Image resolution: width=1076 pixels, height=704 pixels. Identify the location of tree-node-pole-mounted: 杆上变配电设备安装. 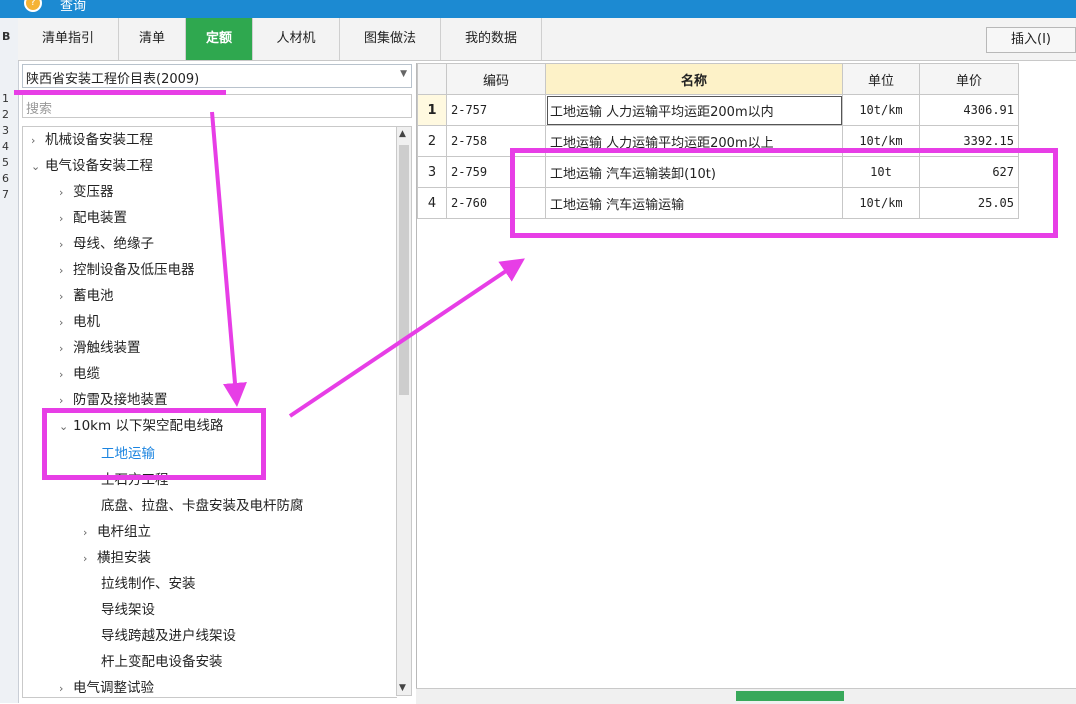
(162, 662).